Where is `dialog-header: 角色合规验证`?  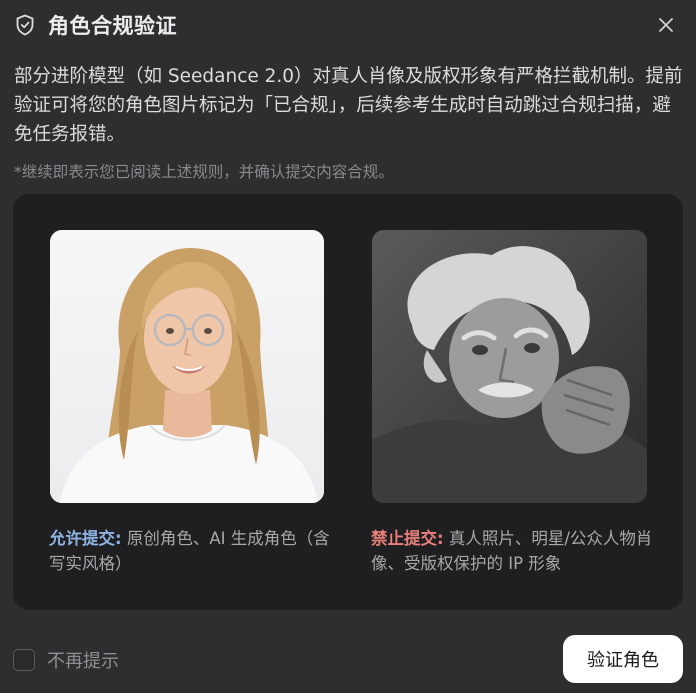 dialog-header: 角色合规验证 is located at coordinates (348, 25).